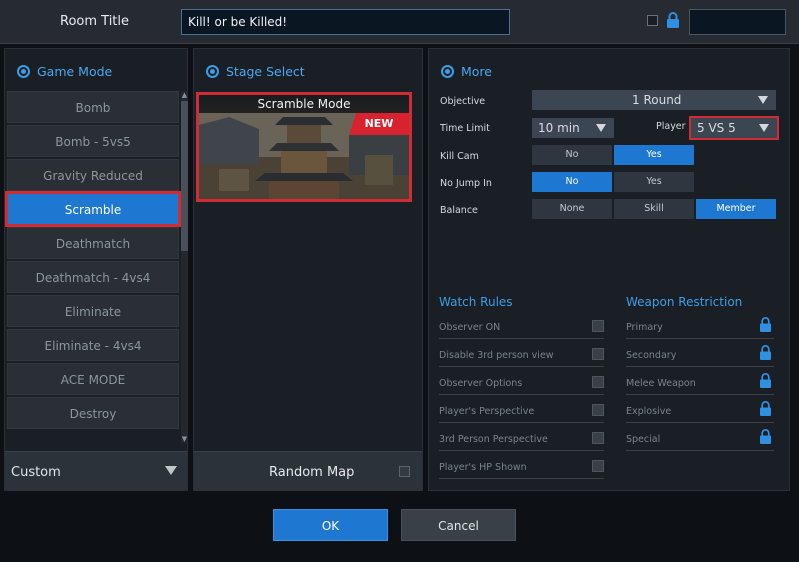 This screenshot has height=562, width=799. I want to click on scroll-thumb, so click(184, 176).